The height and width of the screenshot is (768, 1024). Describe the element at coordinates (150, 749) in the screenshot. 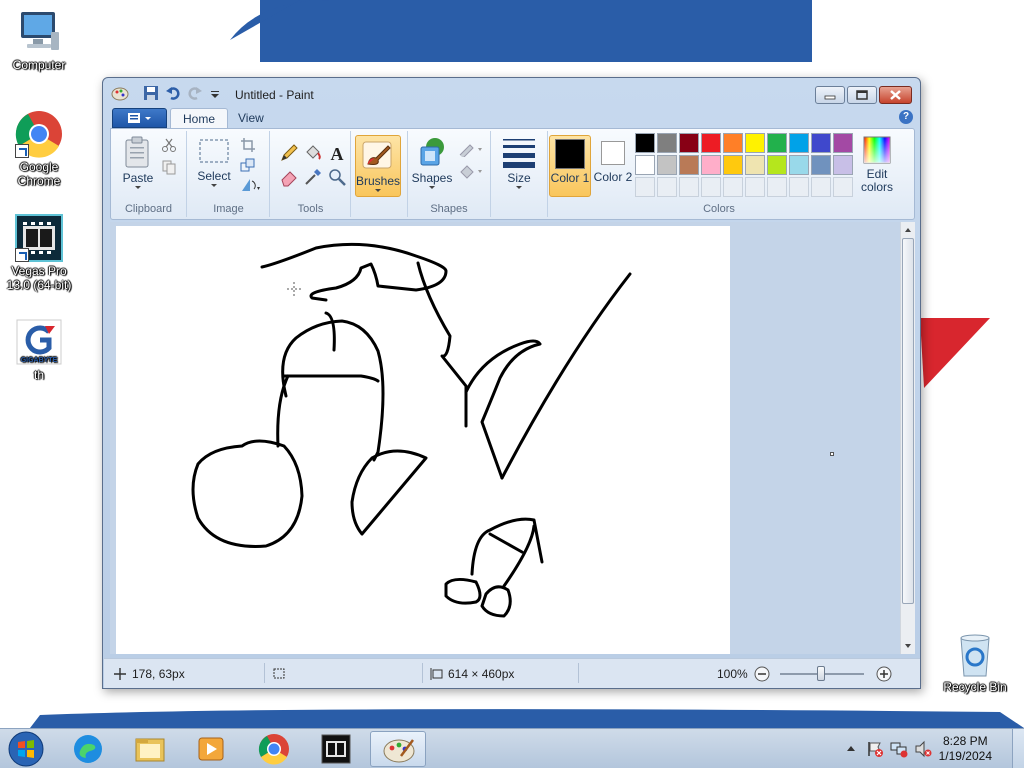

I see `taskbar-file-explorer` at that location.